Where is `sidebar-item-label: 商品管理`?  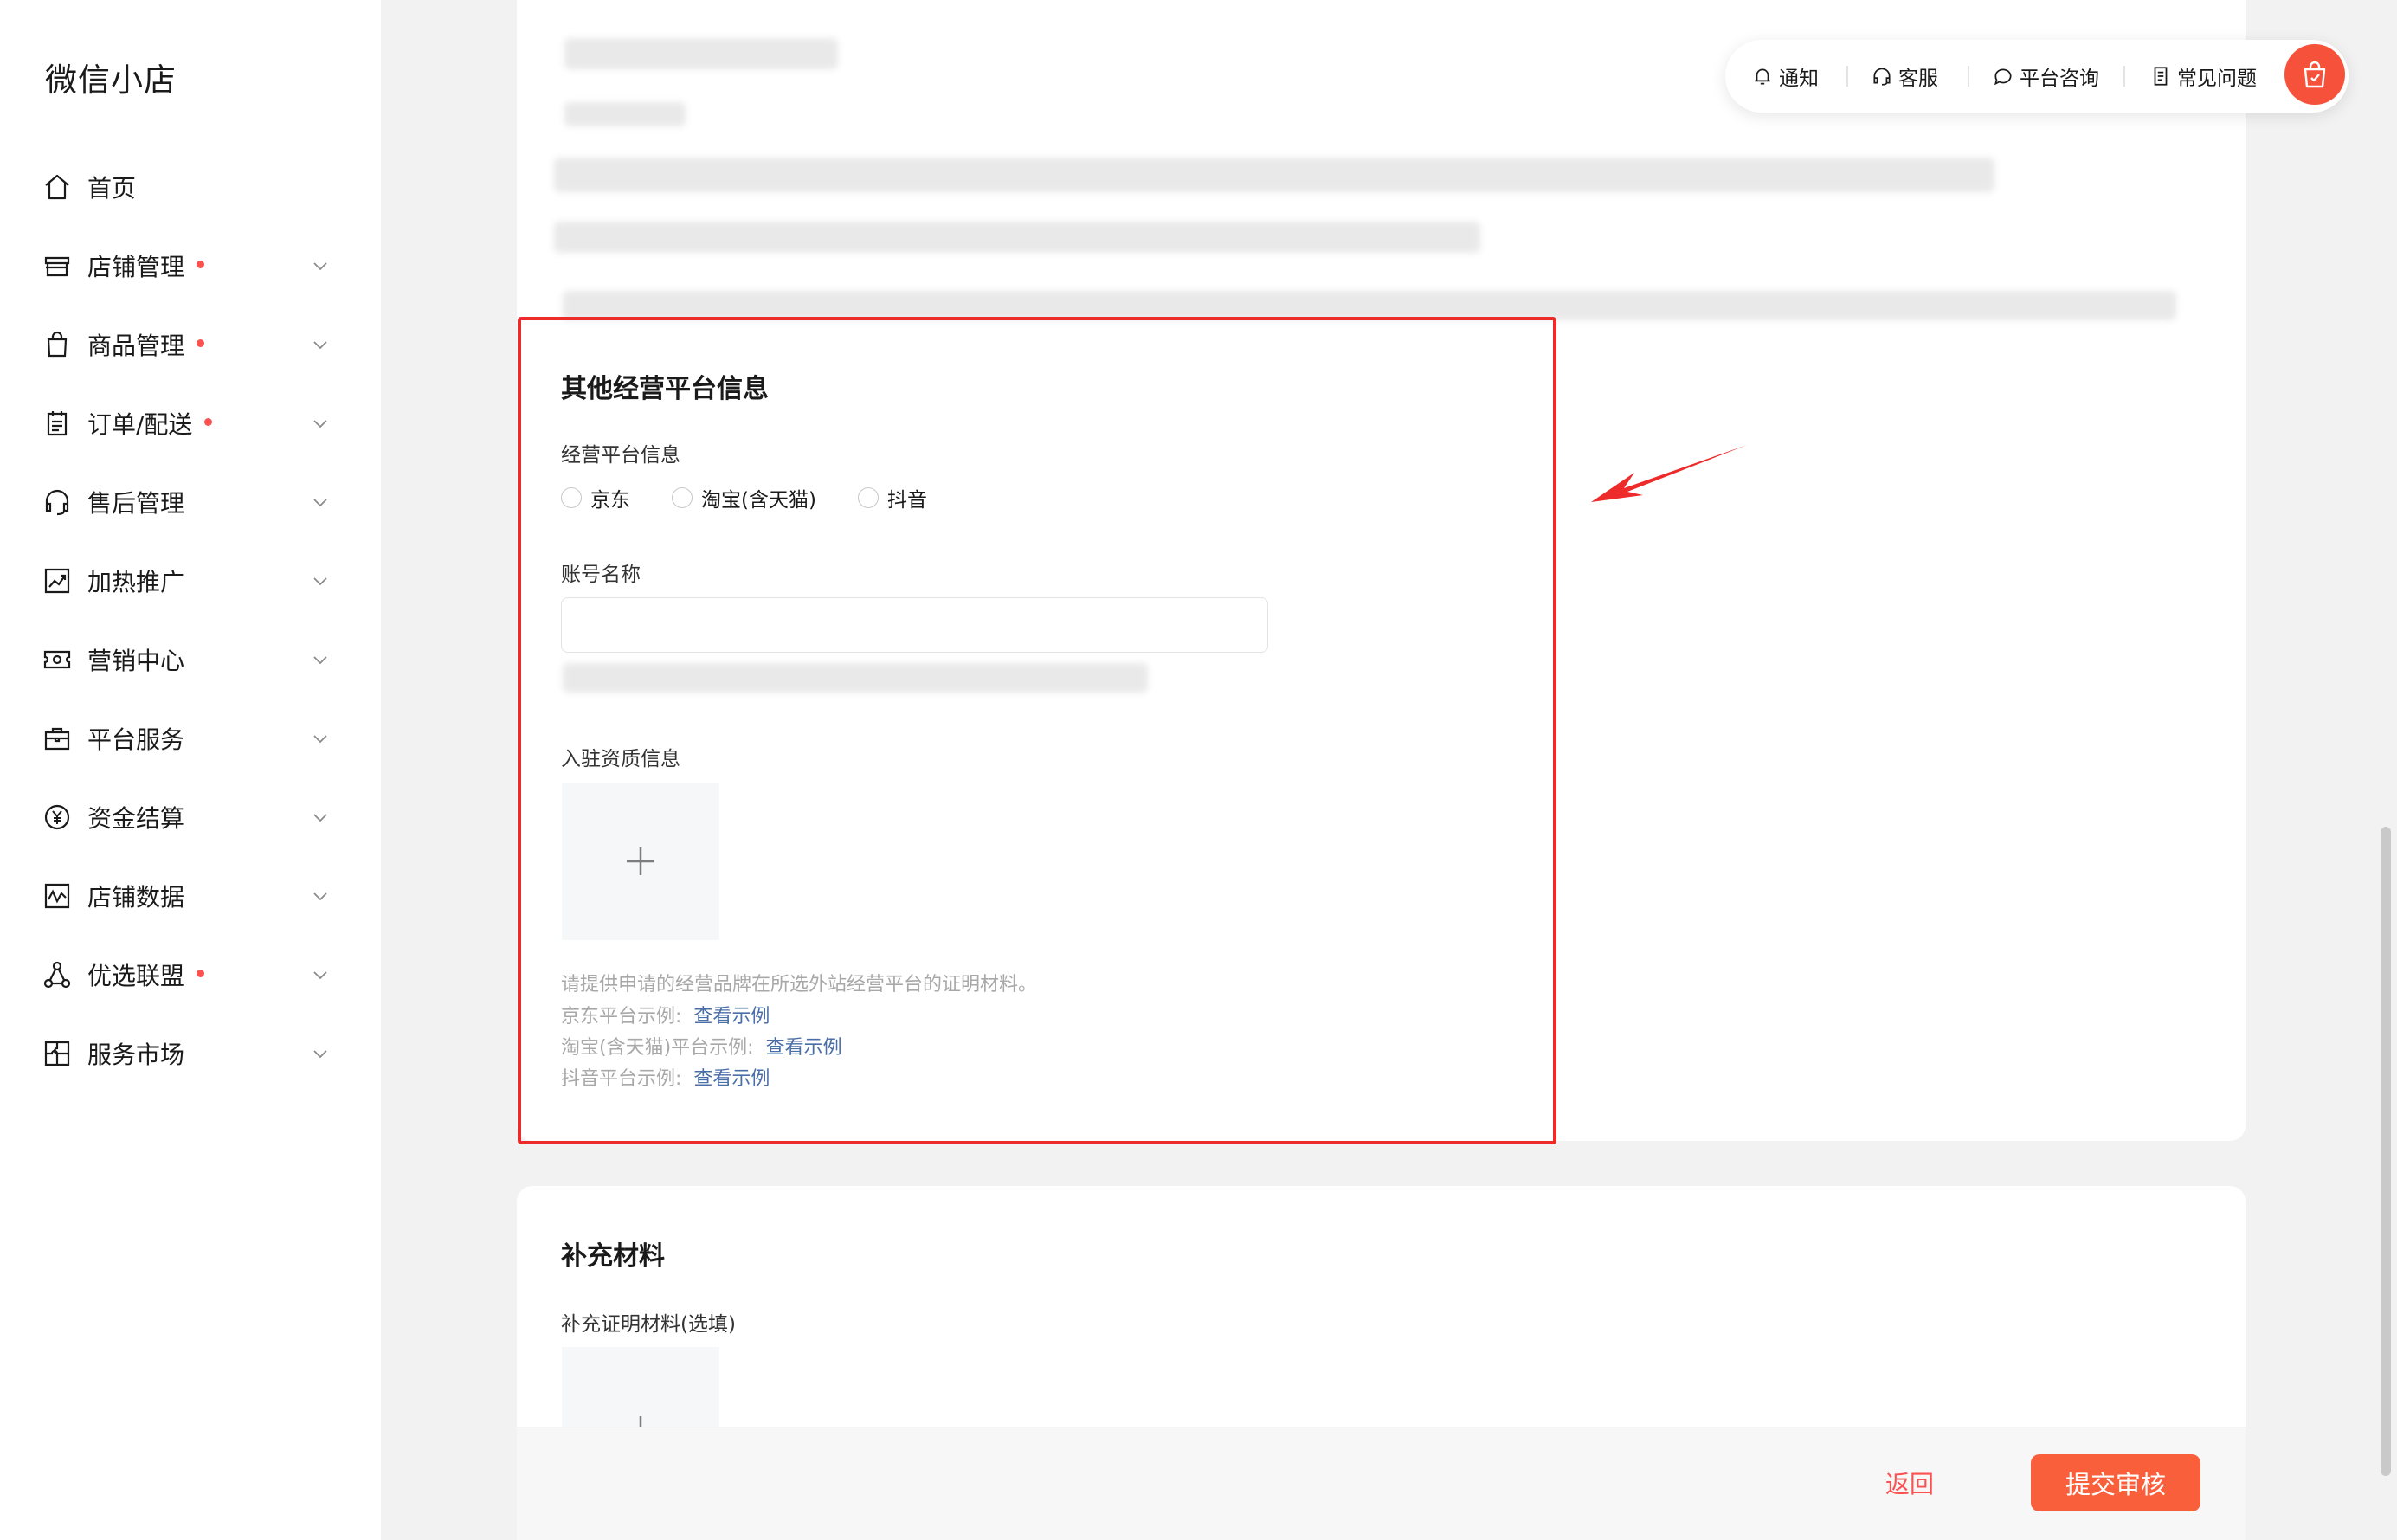 sidebar-item-label: 商品管理 is located at coordinates (146, 344).